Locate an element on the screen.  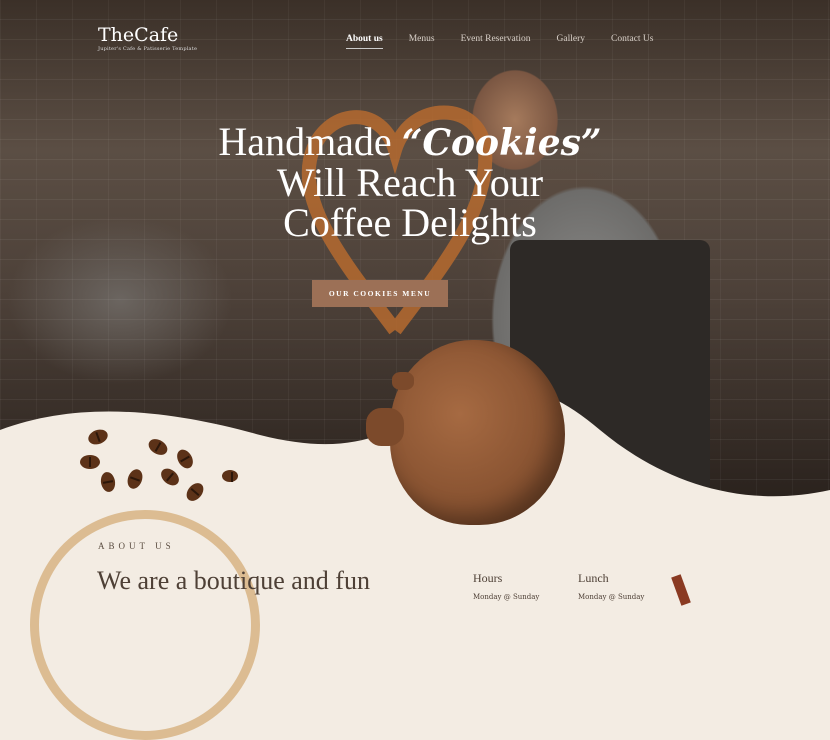
nav-gallery: Gallery is located at coordinates (571, 41).